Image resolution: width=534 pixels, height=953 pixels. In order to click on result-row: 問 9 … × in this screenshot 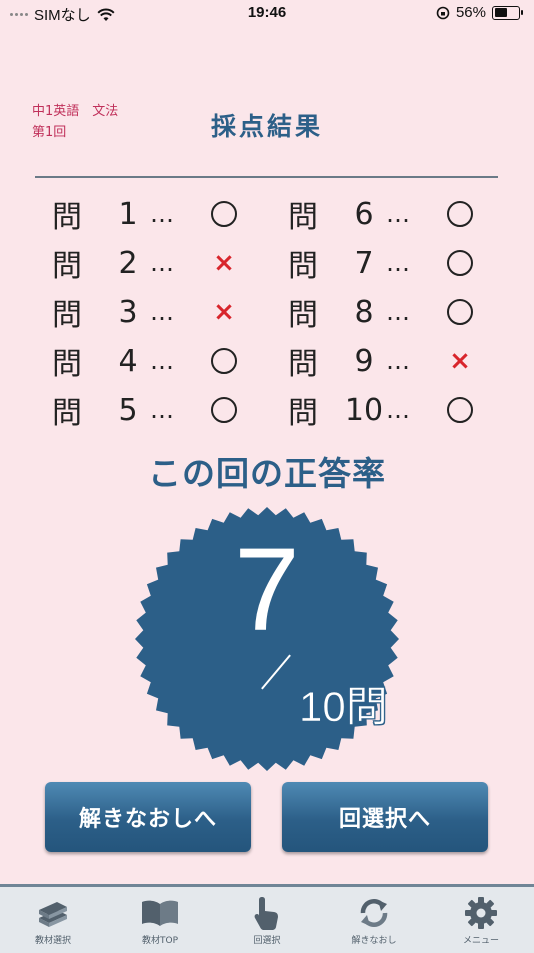, I will do `click(384, 361)`.